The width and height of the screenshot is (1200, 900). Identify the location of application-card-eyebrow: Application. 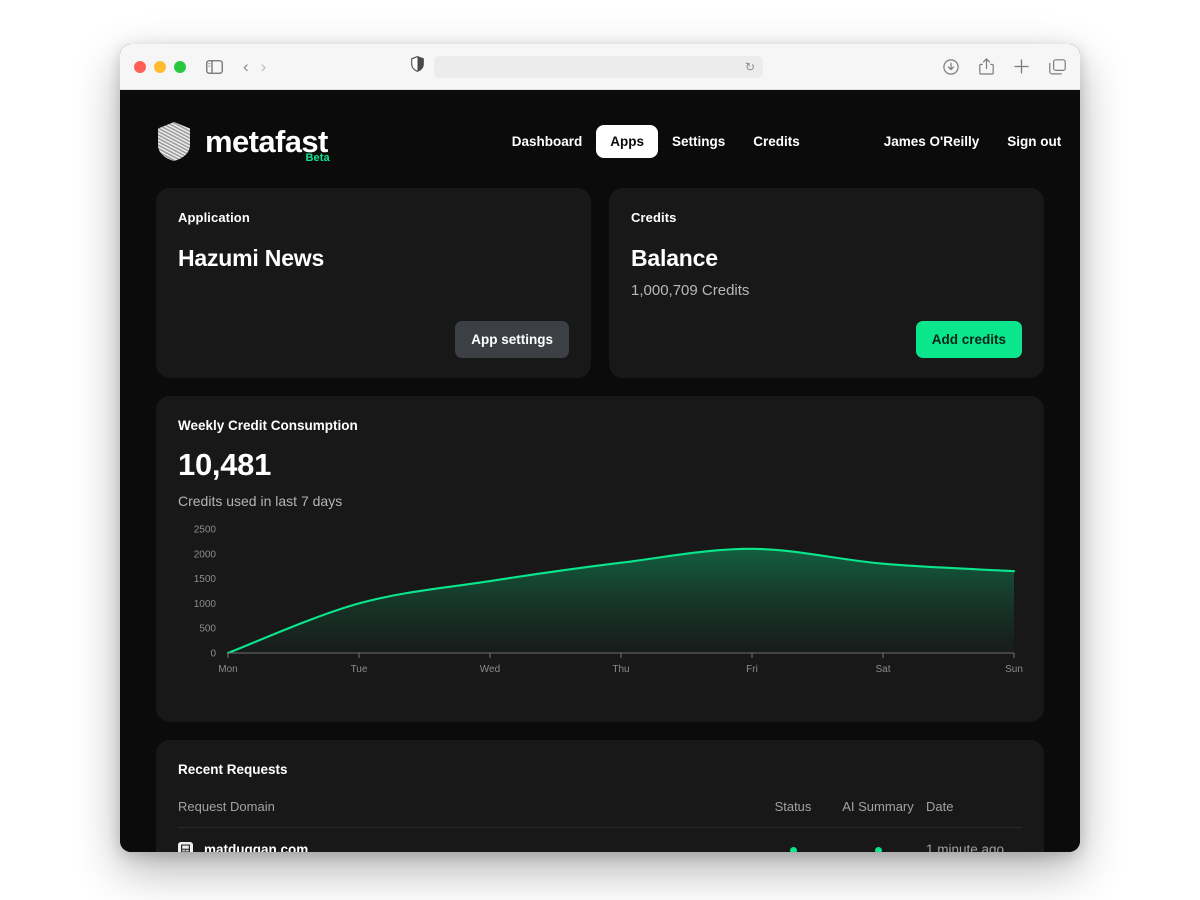
(214, 217).